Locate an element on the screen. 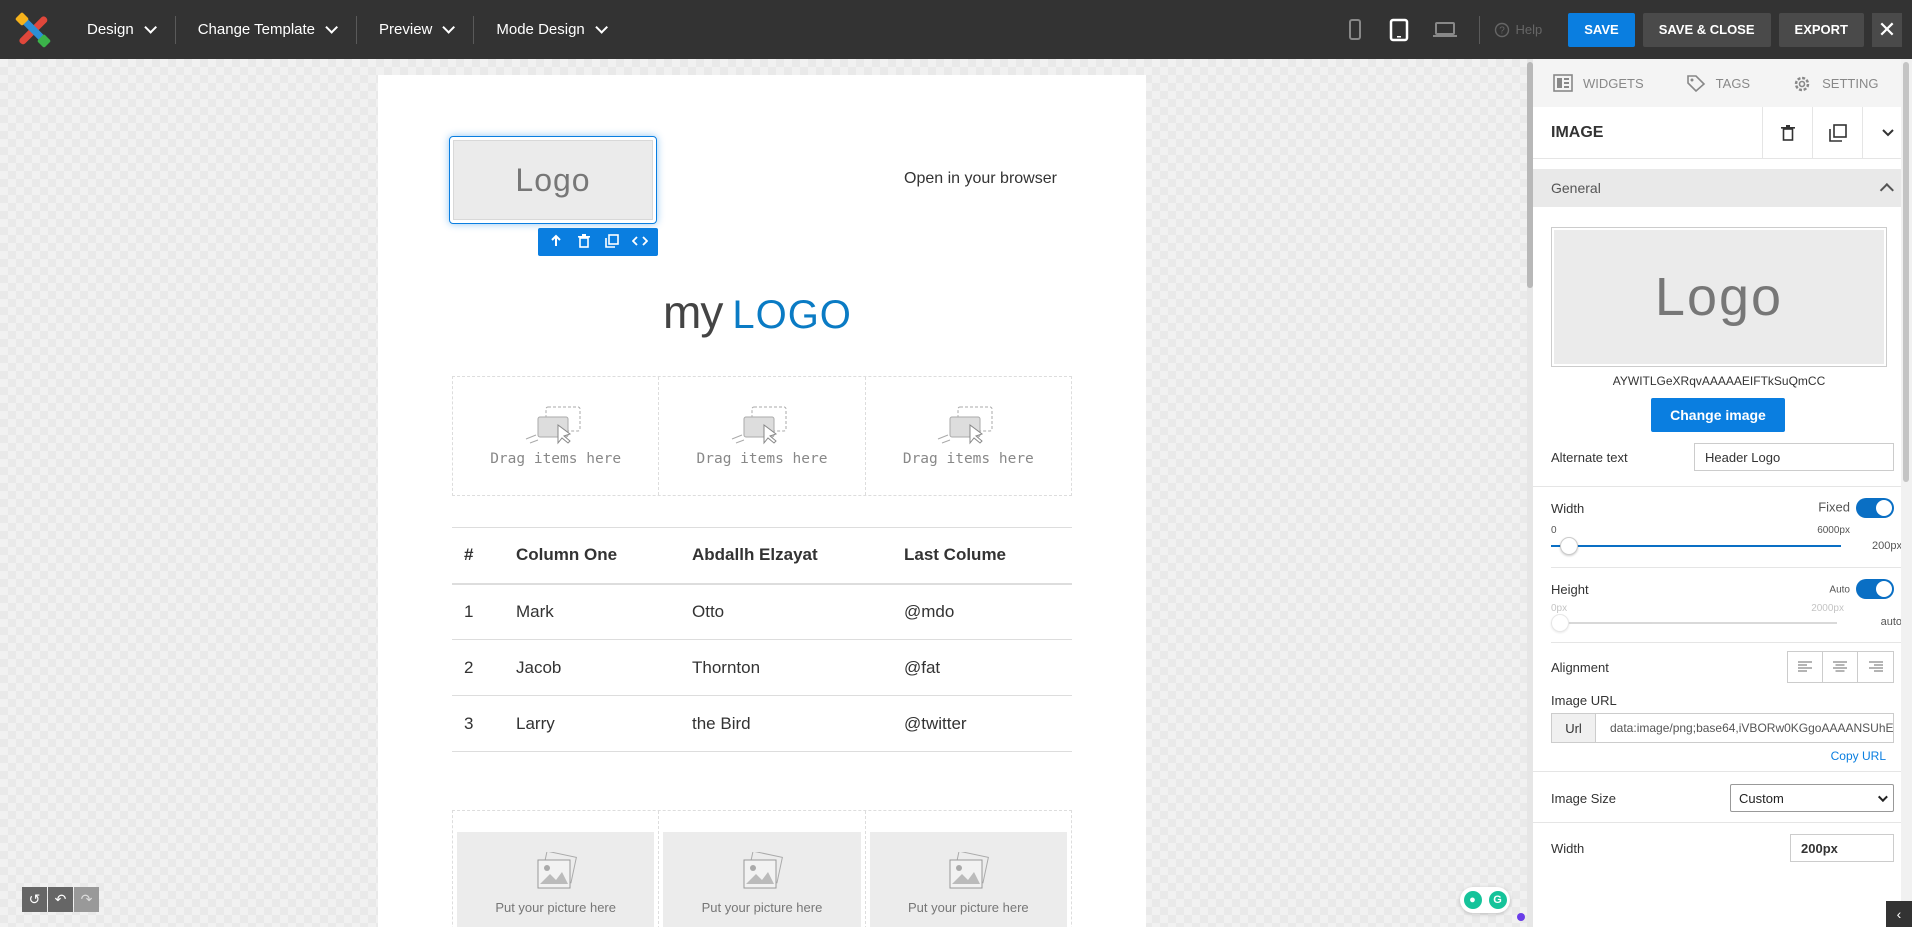  chevron-up-icon is located at coordinates (1886, 190).